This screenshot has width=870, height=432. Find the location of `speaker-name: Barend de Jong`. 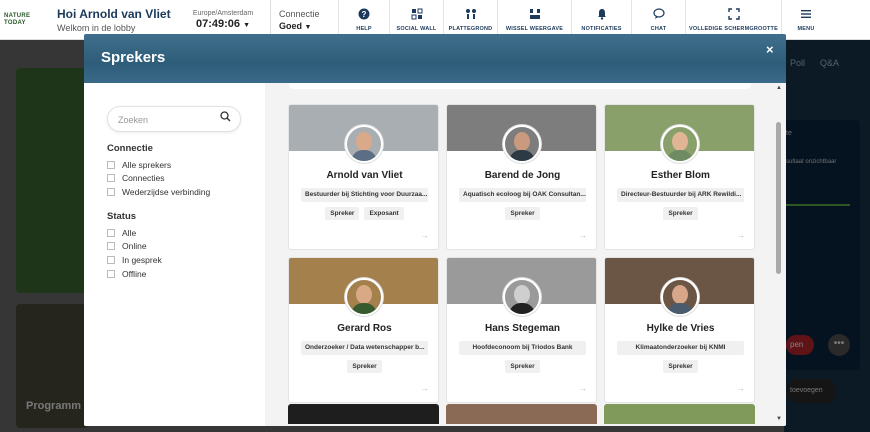

speaker-name: Barend de Jong is located at coordinates (522, 175).